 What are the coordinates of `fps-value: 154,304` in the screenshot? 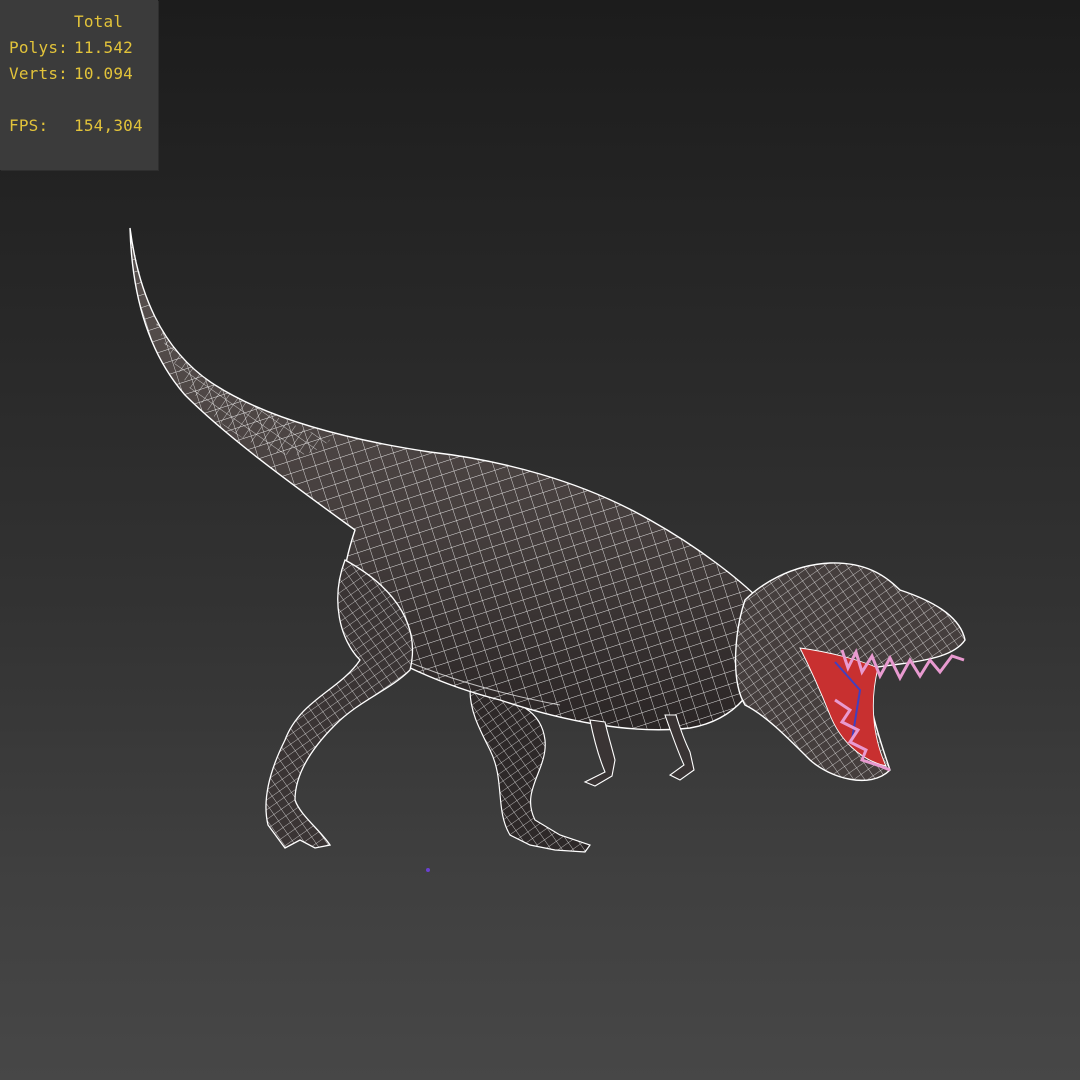 It's located at (108, 125).